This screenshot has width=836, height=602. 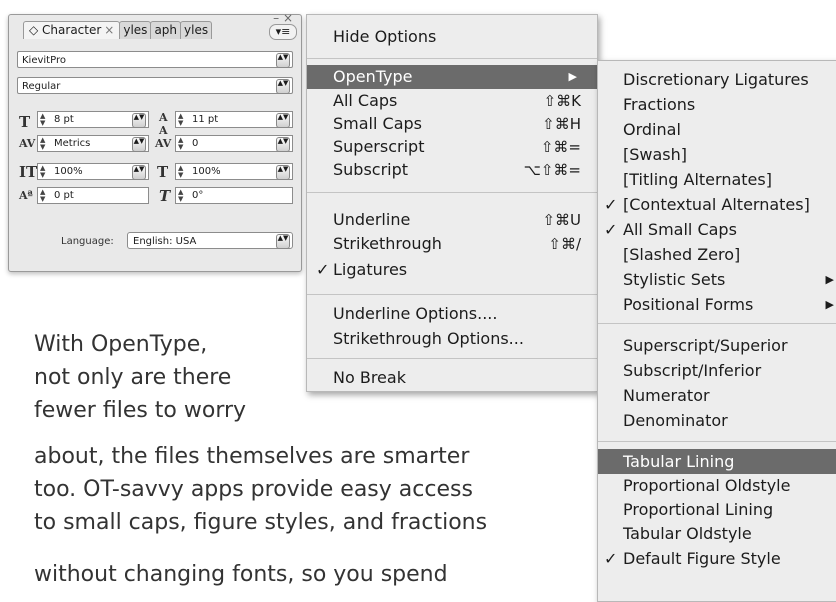 What do you see at coordinates (196, 30) in the screenshot?
I see `tab-paragraph-styles: yles` at bounding box center [196, 30].